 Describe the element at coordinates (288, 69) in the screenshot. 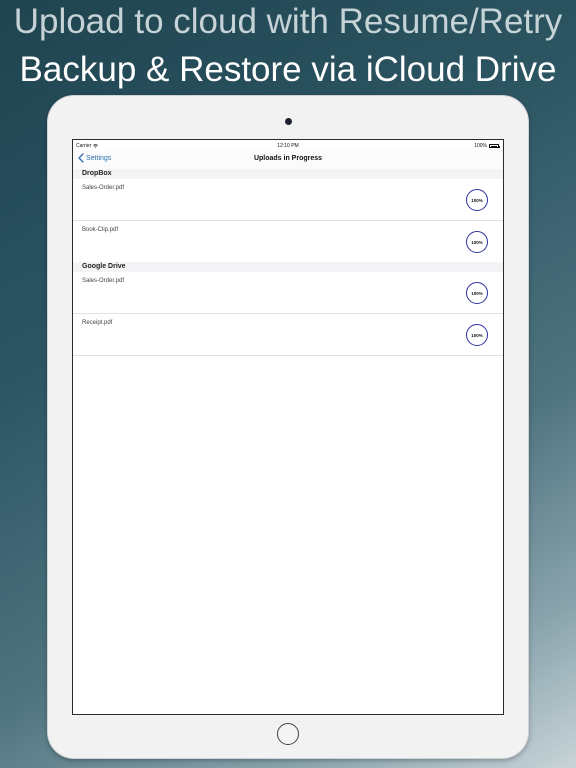

I see `headline-backup: Backup & Restore via iCloud Drive` at that location.